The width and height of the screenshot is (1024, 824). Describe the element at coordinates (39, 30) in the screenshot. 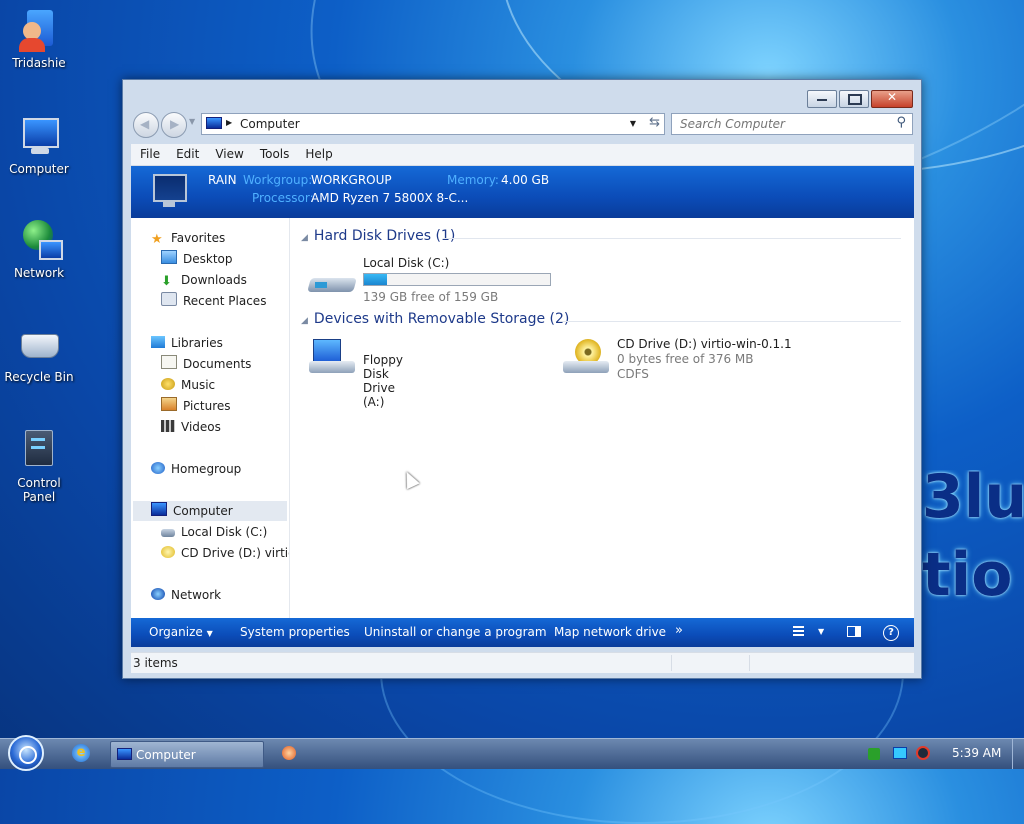

I see `user-folder-icon` at that location.